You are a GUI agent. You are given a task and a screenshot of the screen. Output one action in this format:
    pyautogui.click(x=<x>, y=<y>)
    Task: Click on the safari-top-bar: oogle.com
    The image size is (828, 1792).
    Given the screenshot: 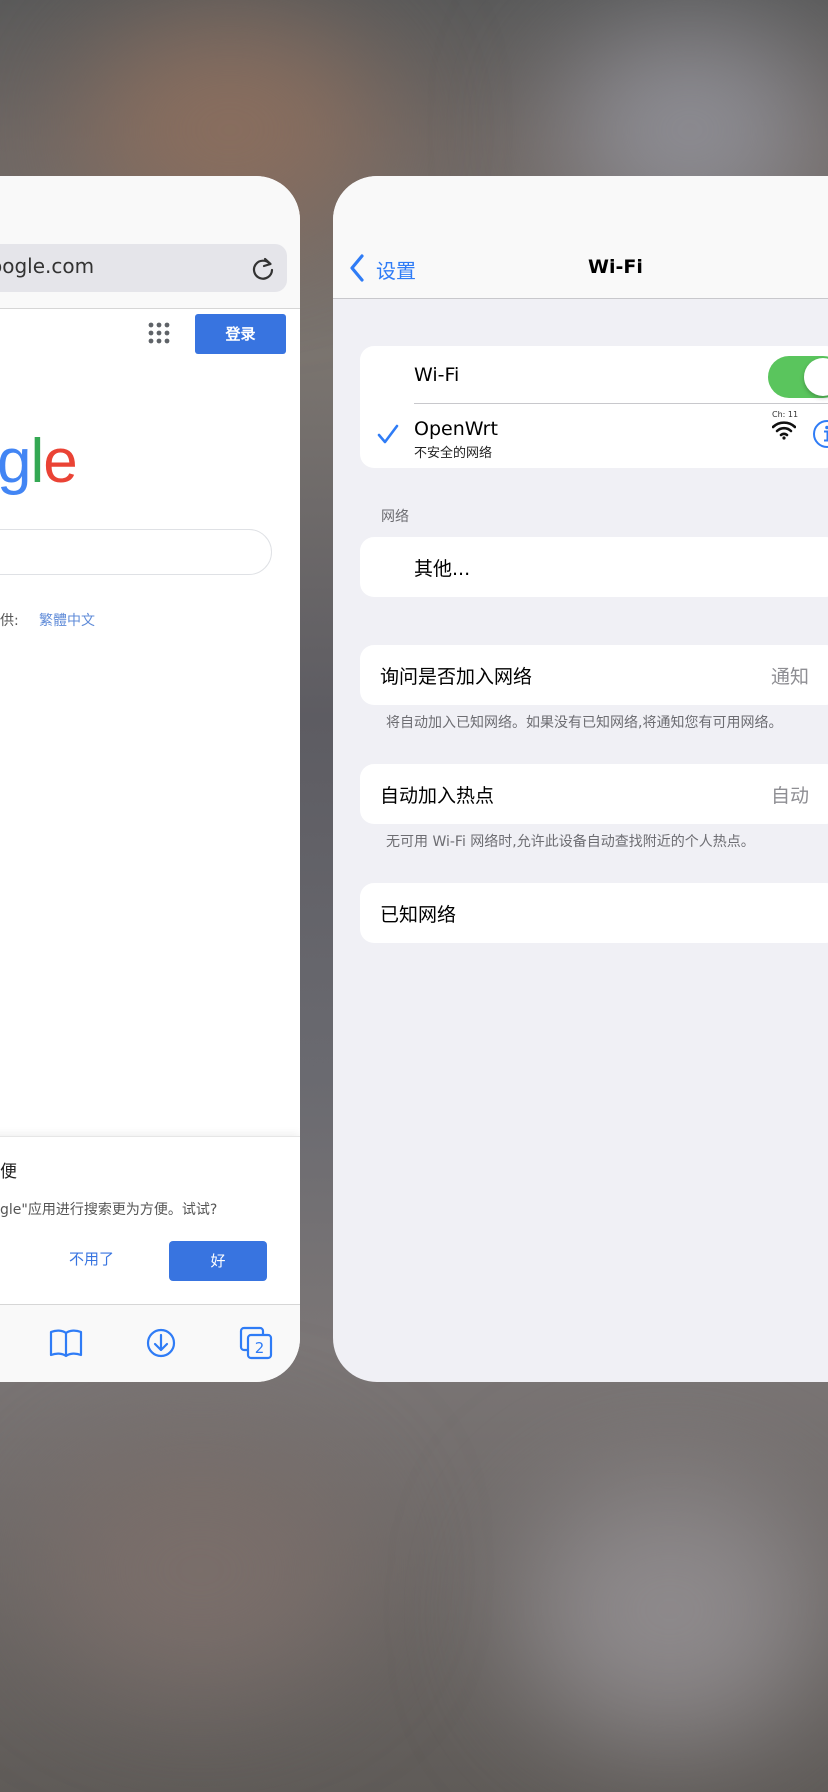 What is the action you would take?
    pyautogui.click(x=150, y=242)
    